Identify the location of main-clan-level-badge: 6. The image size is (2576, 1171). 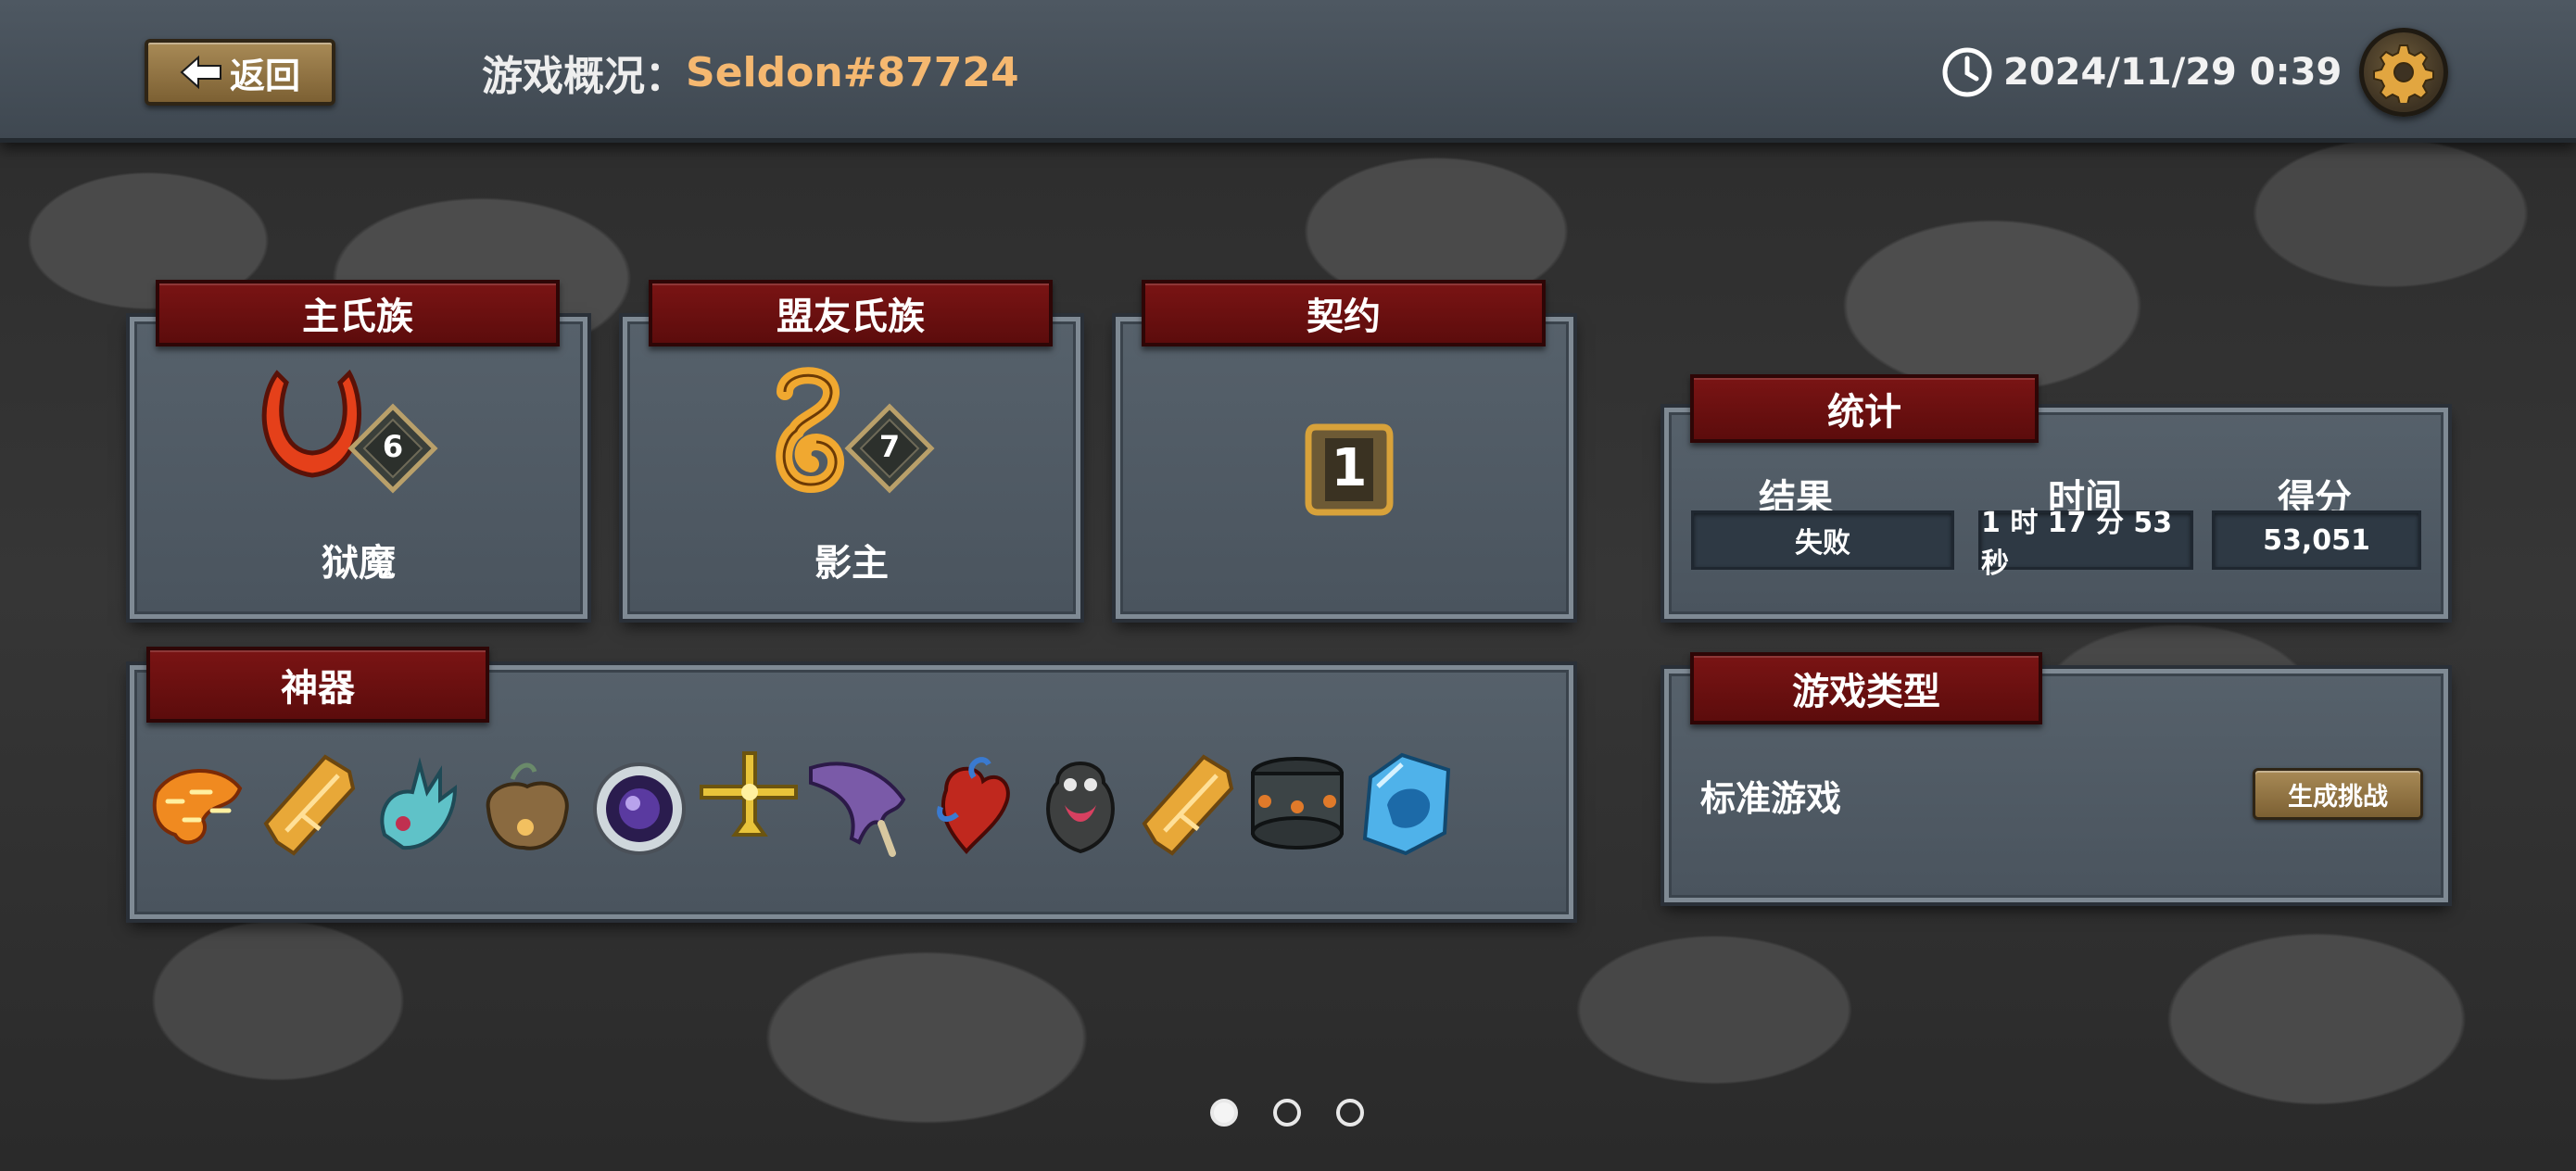
(393, 449).